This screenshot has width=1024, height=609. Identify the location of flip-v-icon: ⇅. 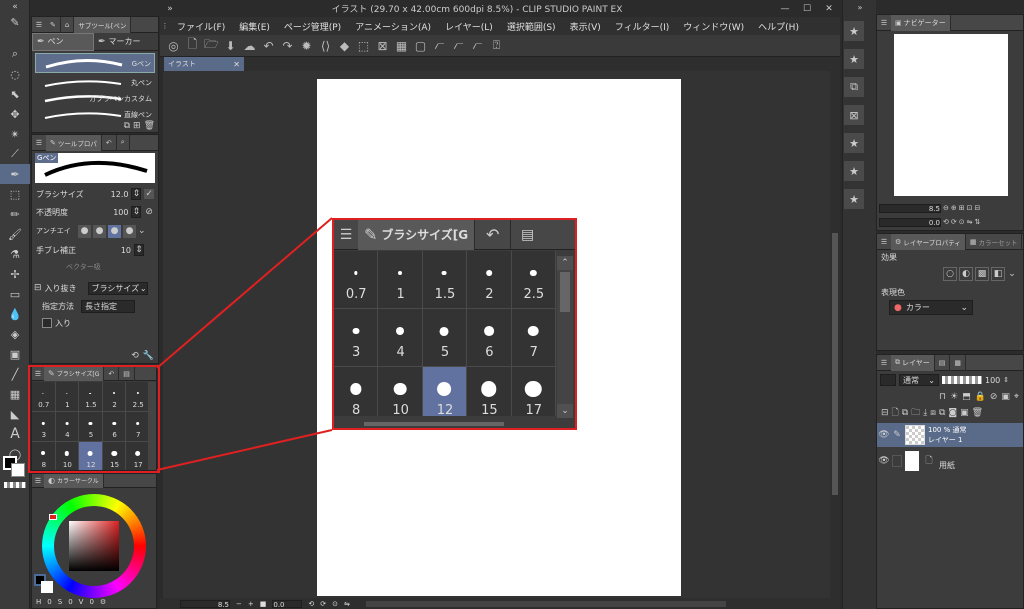
(978, 222).